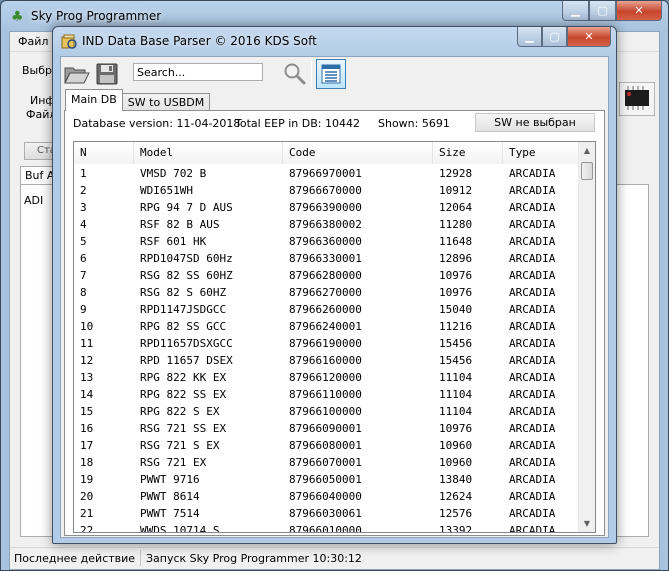 This screenshot has width=669, height=571. Describe the element at coordinates (94, 100) in the screenshot. I see `tab-main-db: Main DB` at that location.